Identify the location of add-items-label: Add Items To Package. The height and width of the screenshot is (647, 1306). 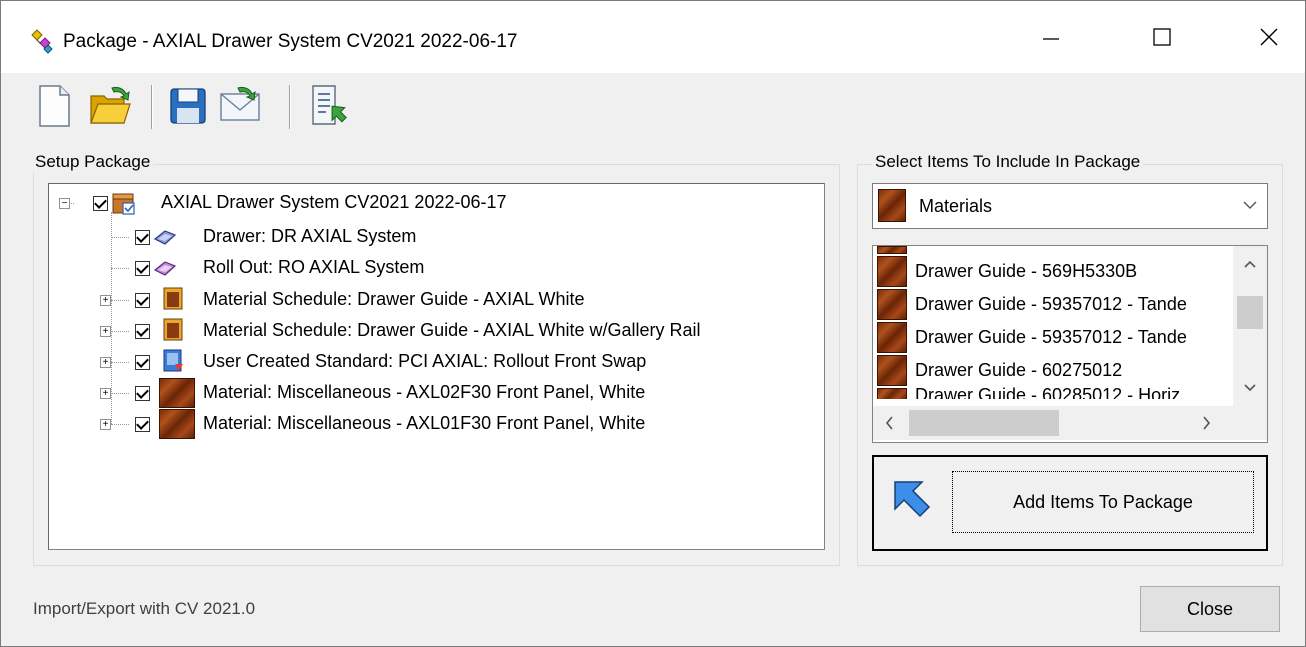
(1103, 502).